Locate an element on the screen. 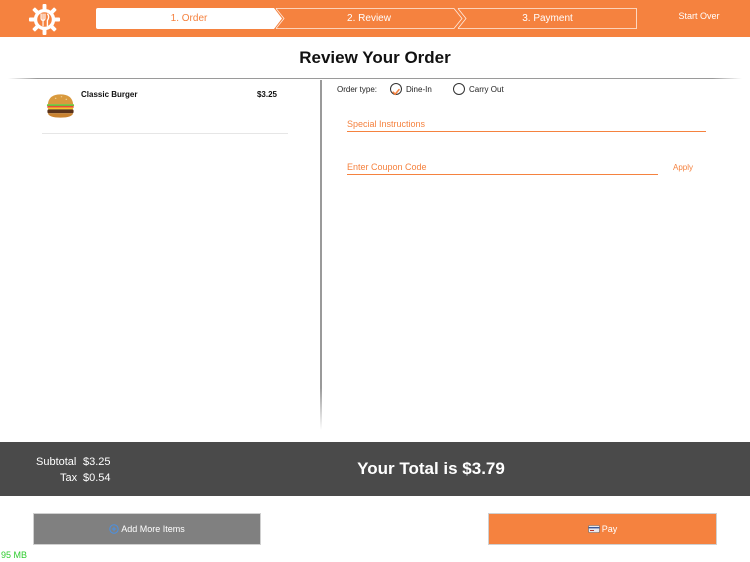 Image resolution: width=750 pixels, height=562 pixels. title-divider is located at coordinates (375, 78).